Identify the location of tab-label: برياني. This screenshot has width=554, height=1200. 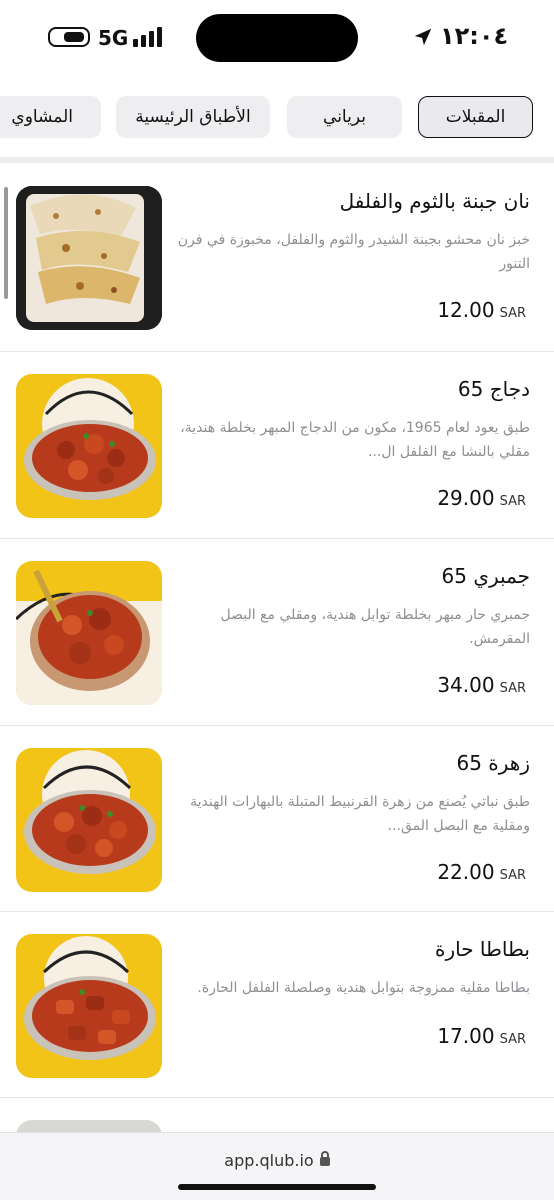
(344, 117).